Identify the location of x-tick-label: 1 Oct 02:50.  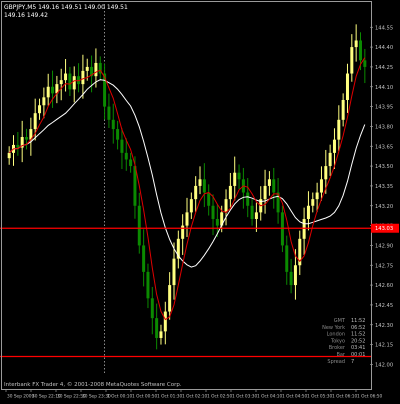
(220, 397).